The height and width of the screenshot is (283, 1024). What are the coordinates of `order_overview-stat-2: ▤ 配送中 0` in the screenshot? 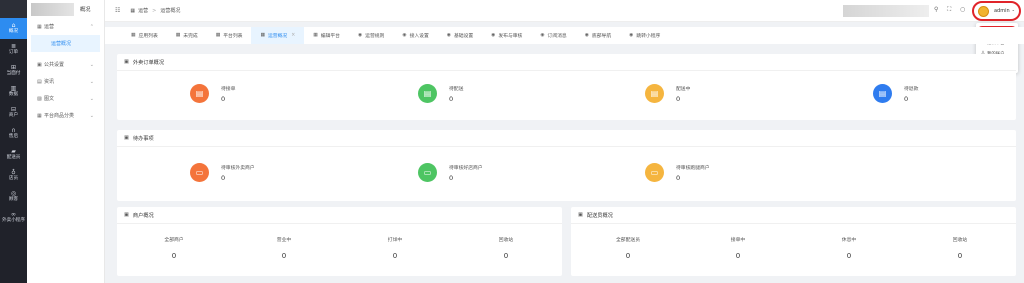 It's located at (667, 93).